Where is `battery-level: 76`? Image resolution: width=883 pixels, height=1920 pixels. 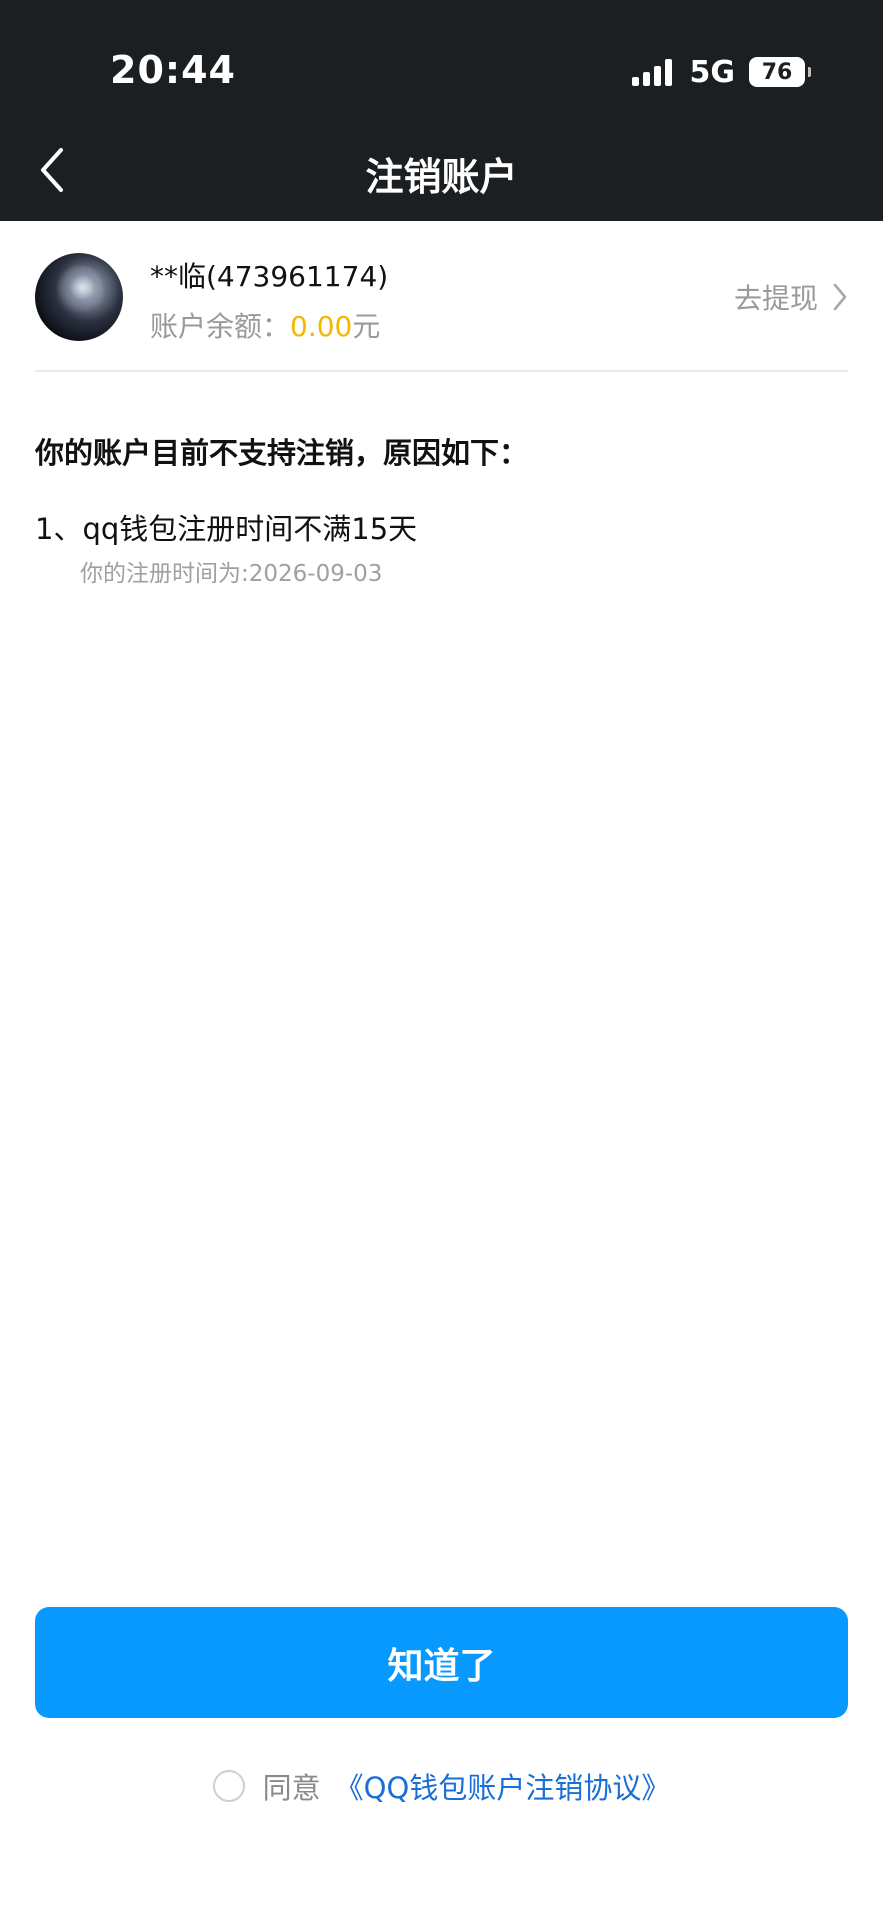 battery-level: 76 is located at coordinates (777, 72).